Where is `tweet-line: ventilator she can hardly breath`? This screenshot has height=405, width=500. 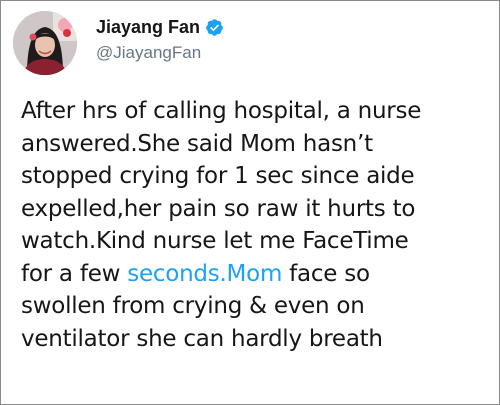 tweet-line: ventilator she can hardly breath is located at coordinates (202, 338).